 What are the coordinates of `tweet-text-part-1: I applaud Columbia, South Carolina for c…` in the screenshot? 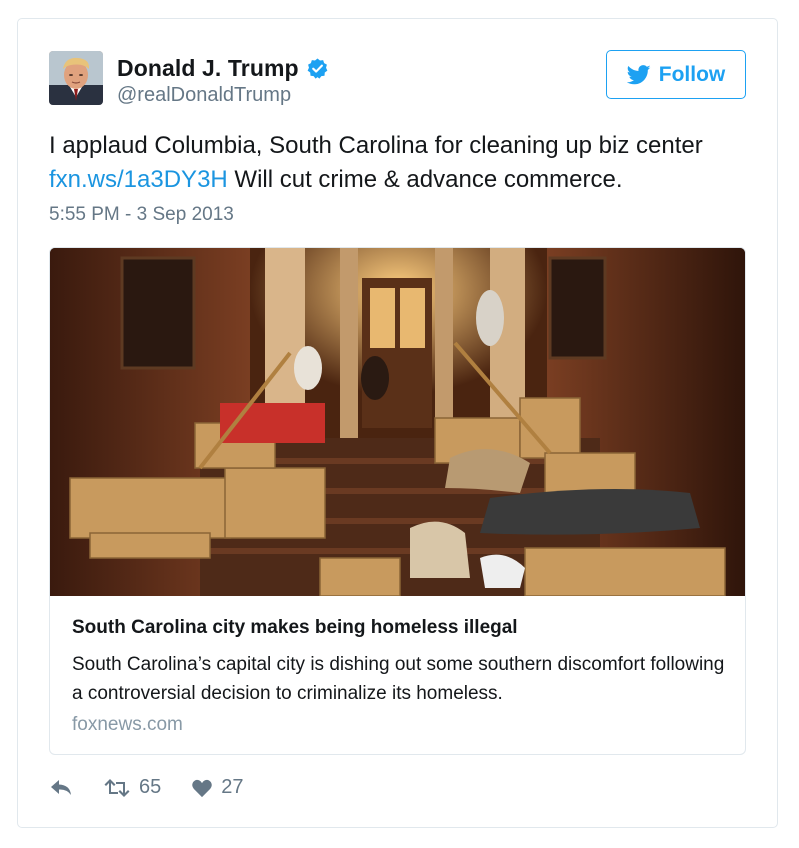 It's located at (376, 145).